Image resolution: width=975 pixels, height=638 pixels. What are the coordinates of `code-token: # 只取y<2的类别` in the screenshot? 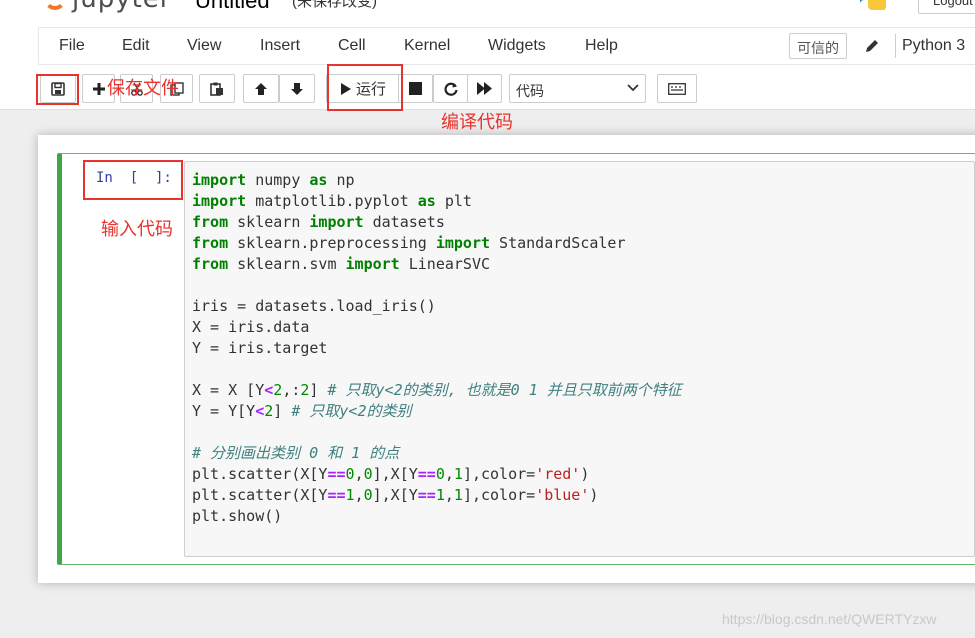 It's located at (351, 411).